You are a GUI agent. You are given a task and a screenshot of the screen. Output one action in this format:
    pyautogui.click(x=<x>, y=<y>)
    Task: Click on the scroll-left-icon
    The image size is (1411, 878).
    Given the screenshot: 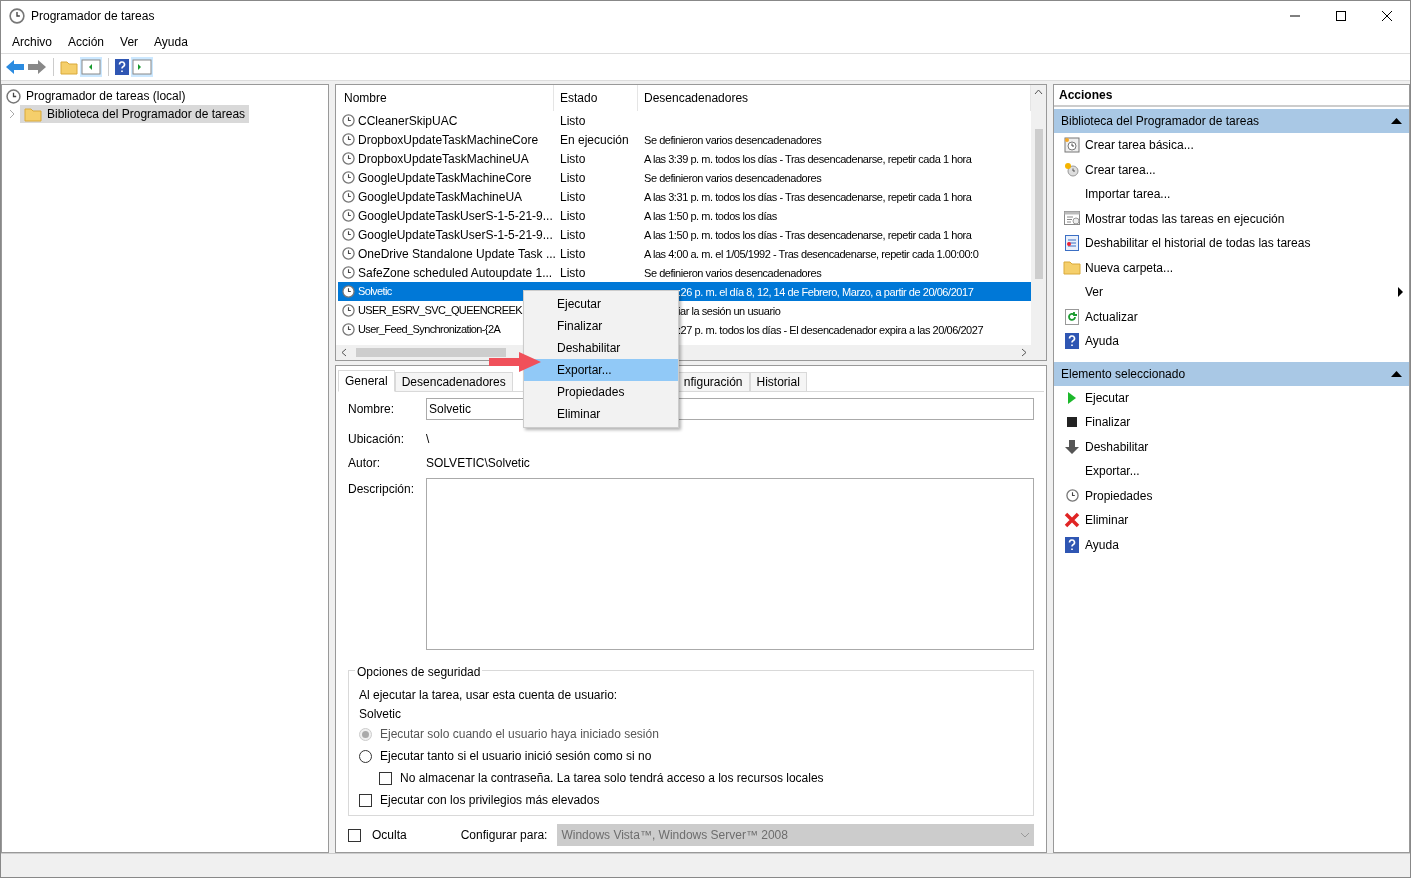 What is the action you would take?
    pyautogui.click(x=344, y=352)
    